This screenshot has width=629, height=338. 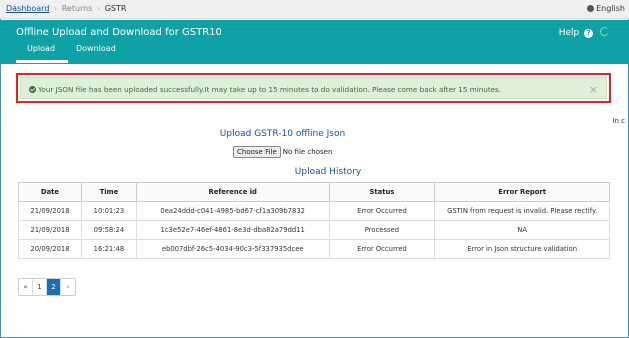 What do you see at coordinates (618, 121) in the screenshot?
I see `truncated-text: In c` at bounding box center [618, 121].